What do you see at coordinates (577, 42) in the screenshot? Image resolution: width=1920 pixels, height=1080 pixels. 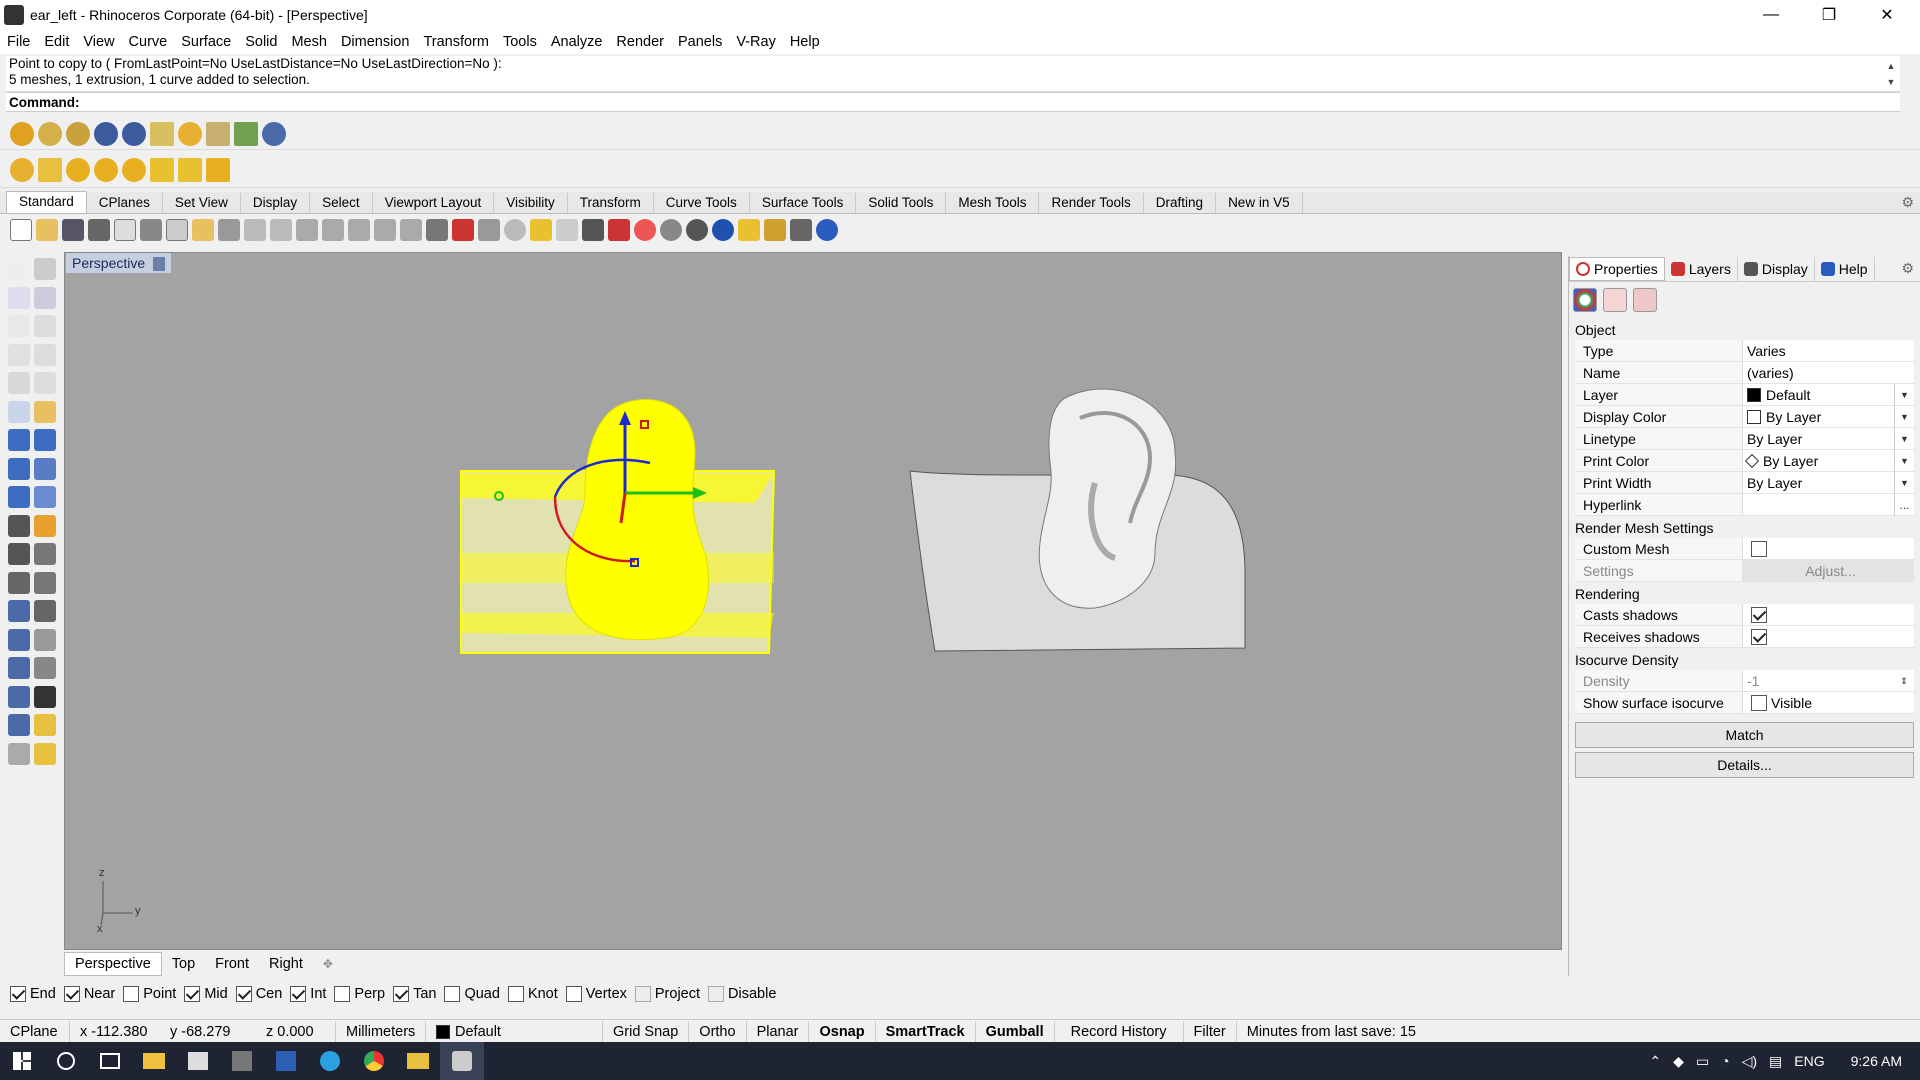 I see `menu-analyze: Analyze` at bounding box center [577, 42].